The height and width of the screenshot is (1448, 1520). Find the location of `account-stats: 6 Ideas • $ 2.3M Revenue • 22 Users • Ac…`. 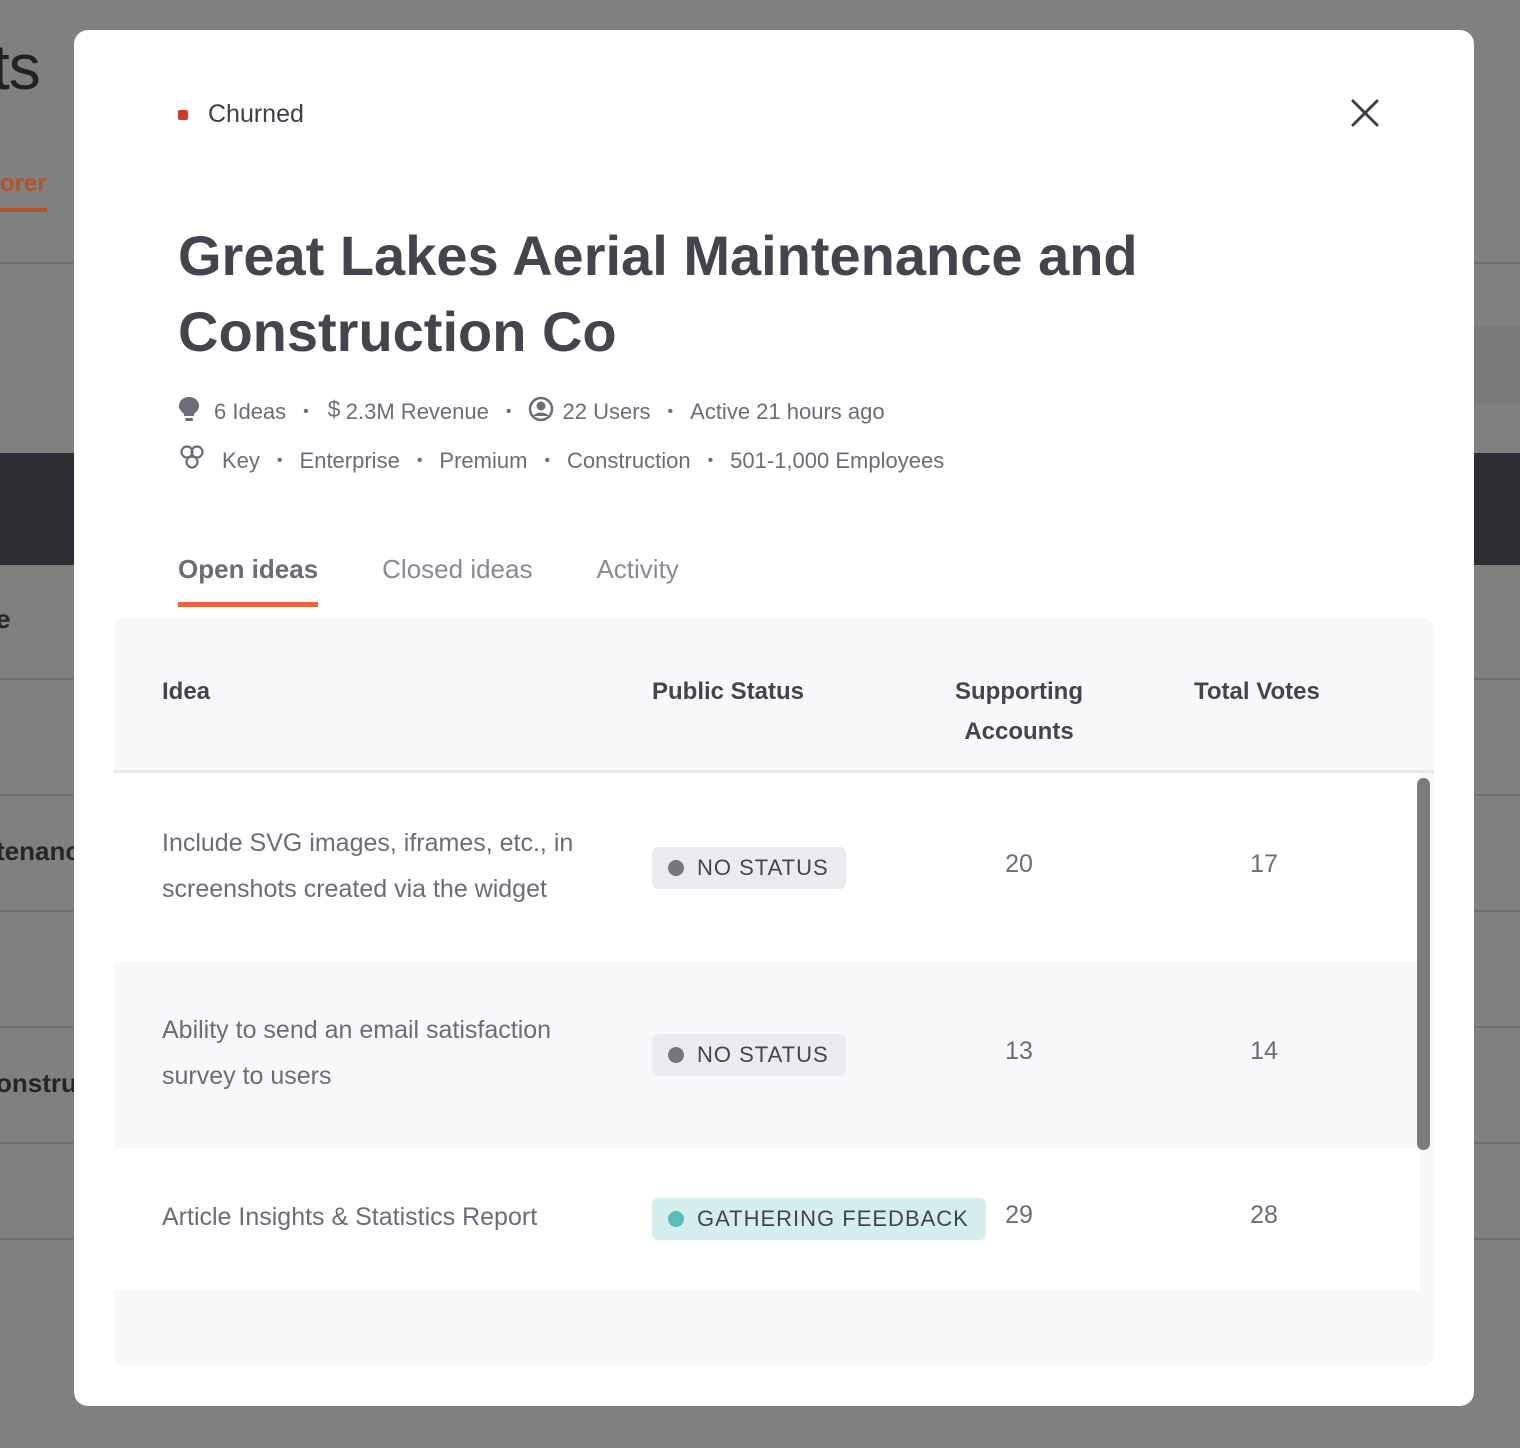

account-stats: 6 Ideas • $ 2.3M Revenue • 22 Users • Ac… is located at coordinates (531, 412).